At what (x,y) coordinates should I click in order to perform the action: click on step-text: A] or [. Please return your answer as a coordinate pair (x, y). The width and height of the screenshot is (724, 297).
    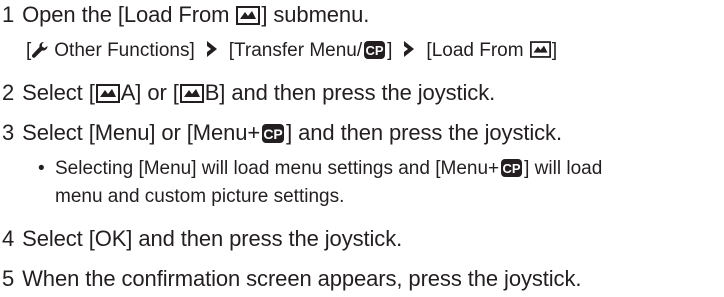
    Looking at the image, I should click on (149, 92).